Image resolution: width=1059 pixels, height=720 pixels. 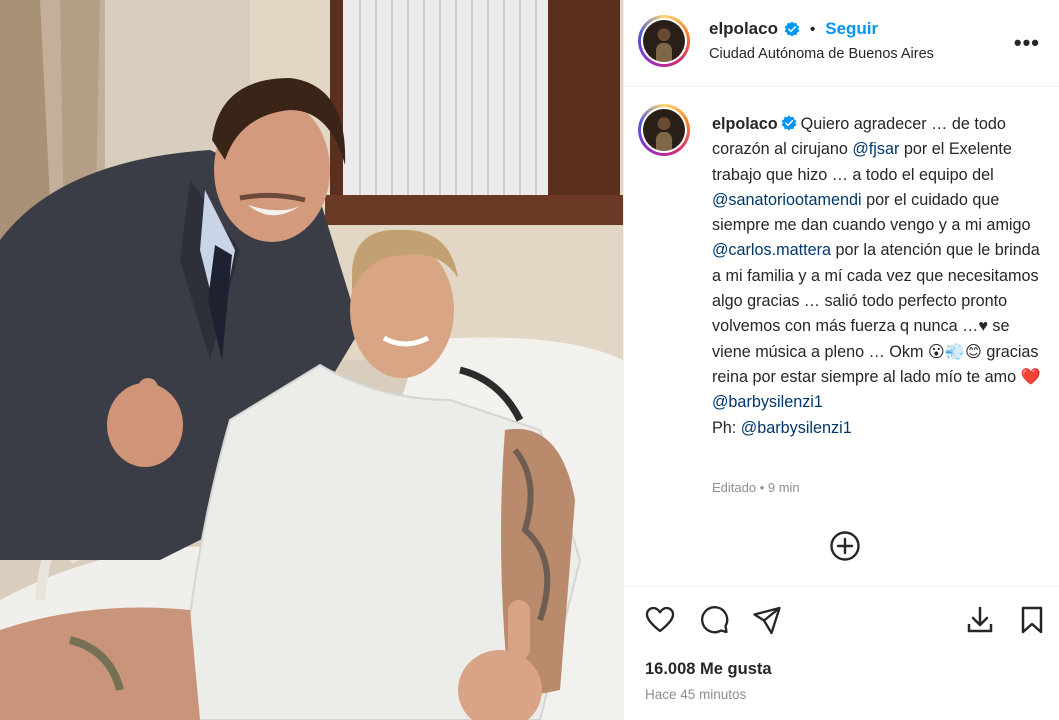 I want to click on mention-link: @carlos.mattera, so click(x=771, y=250).